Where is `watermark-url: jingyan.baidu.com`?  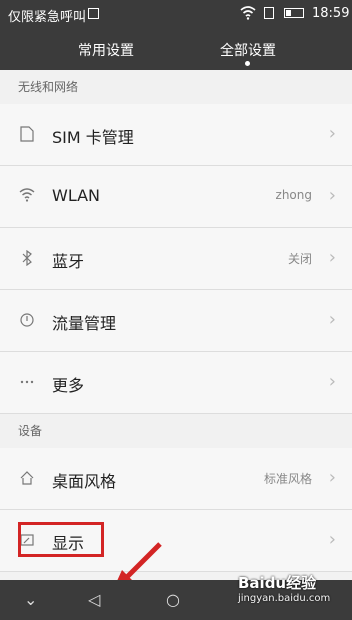
watermark-url: jingyan.baidu.com is located at coordinates (284, 598).